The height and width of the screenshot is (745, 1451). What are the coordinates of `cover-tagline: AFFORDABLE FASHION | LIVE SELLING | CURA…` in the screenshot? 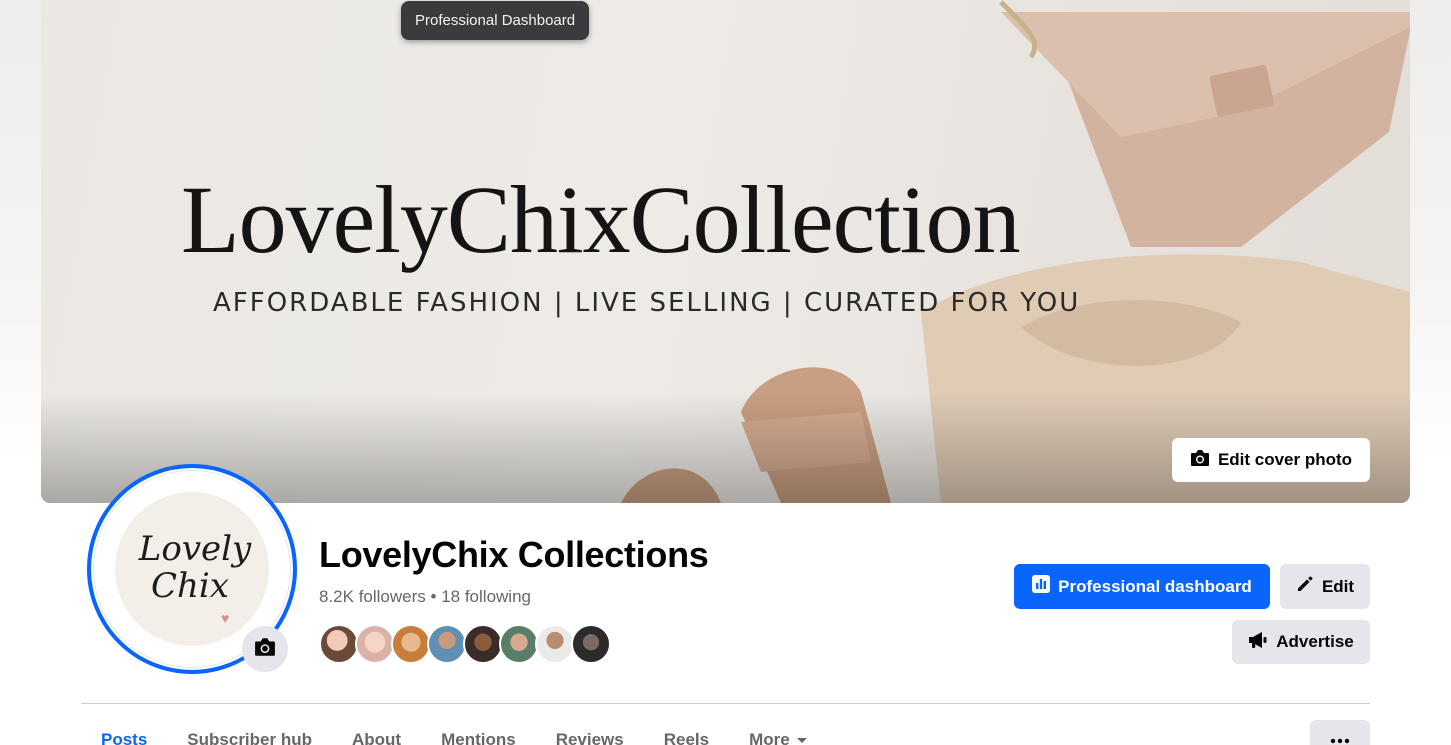 It's located at (647, 303).